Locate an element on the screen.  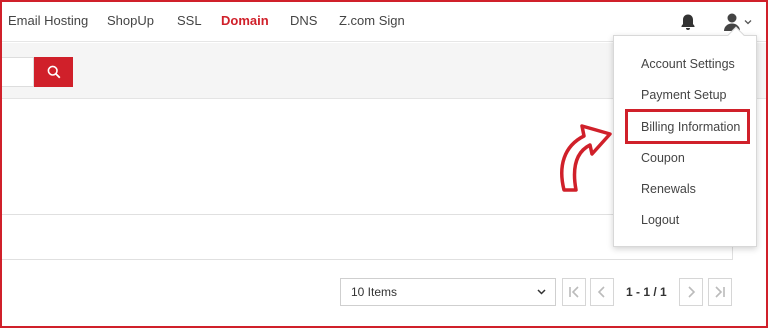
nav-item-domain: Domain is located at coordinates (245, 20).